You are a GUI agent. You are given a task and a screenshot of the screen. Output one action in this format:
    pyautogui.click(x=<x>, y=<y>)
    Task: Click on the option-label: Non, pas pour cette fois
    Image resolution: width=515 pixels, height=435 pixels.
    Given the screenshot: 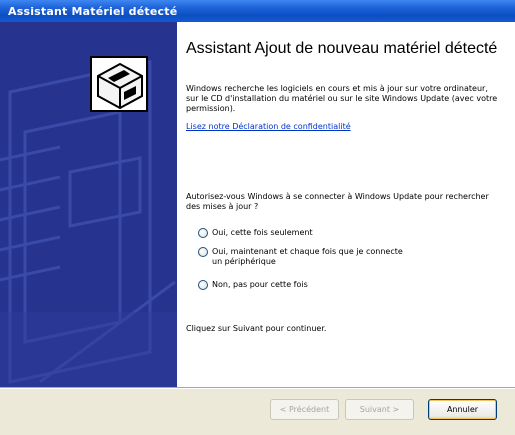 What is the action you would take?
    pyautogui.click(x=260, y=284)
    